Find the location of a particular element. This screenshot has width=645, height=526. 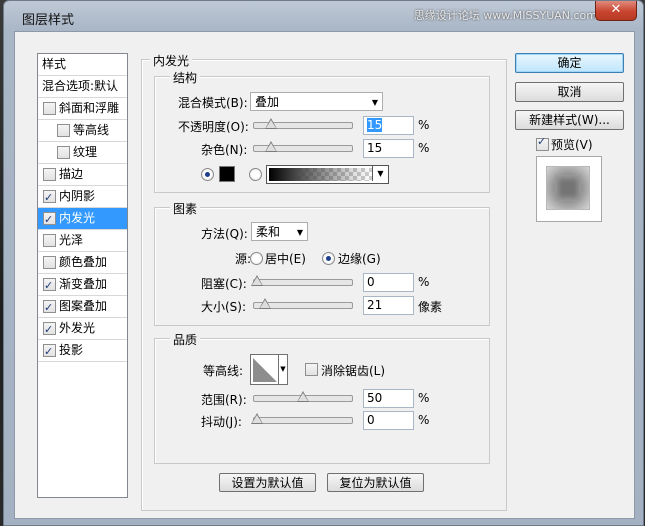

source-edge-radio is located at coordinates (328, 258).